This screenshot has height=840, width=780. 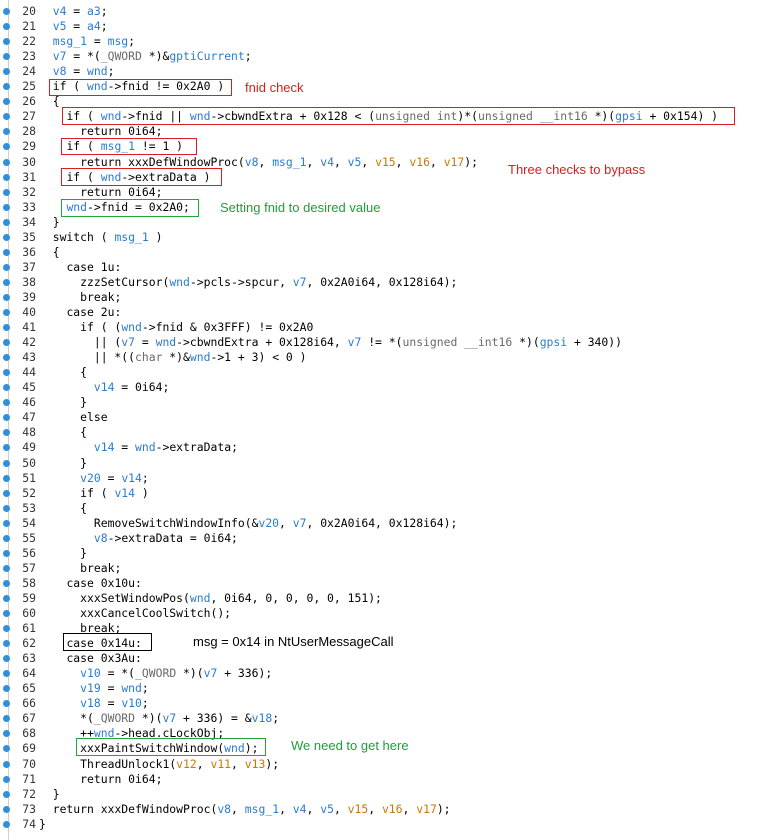 What do you see at coordinates (390, 688) in the screenshot?
I see `code-line: 65 v19 = wnd;` at bounding box center [390, 688].